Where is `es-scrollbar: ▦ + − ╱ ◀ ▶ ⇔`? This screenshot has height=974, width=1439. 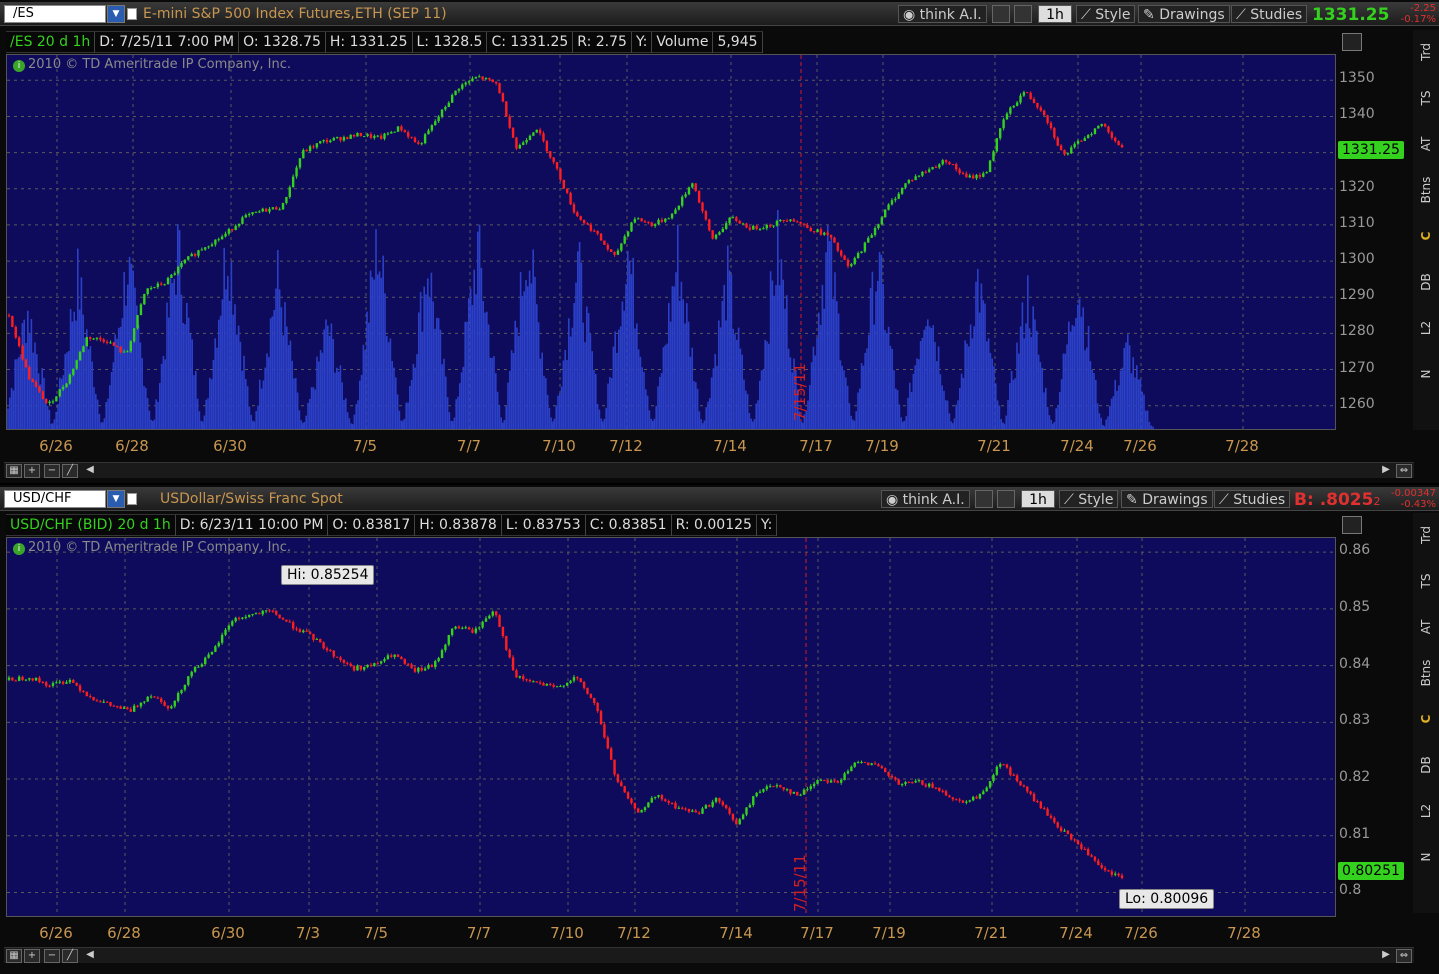
es-scrollbar: ▦ + − ╱ ◀ ▶ ⇔ is located at coordinates (709, 470).